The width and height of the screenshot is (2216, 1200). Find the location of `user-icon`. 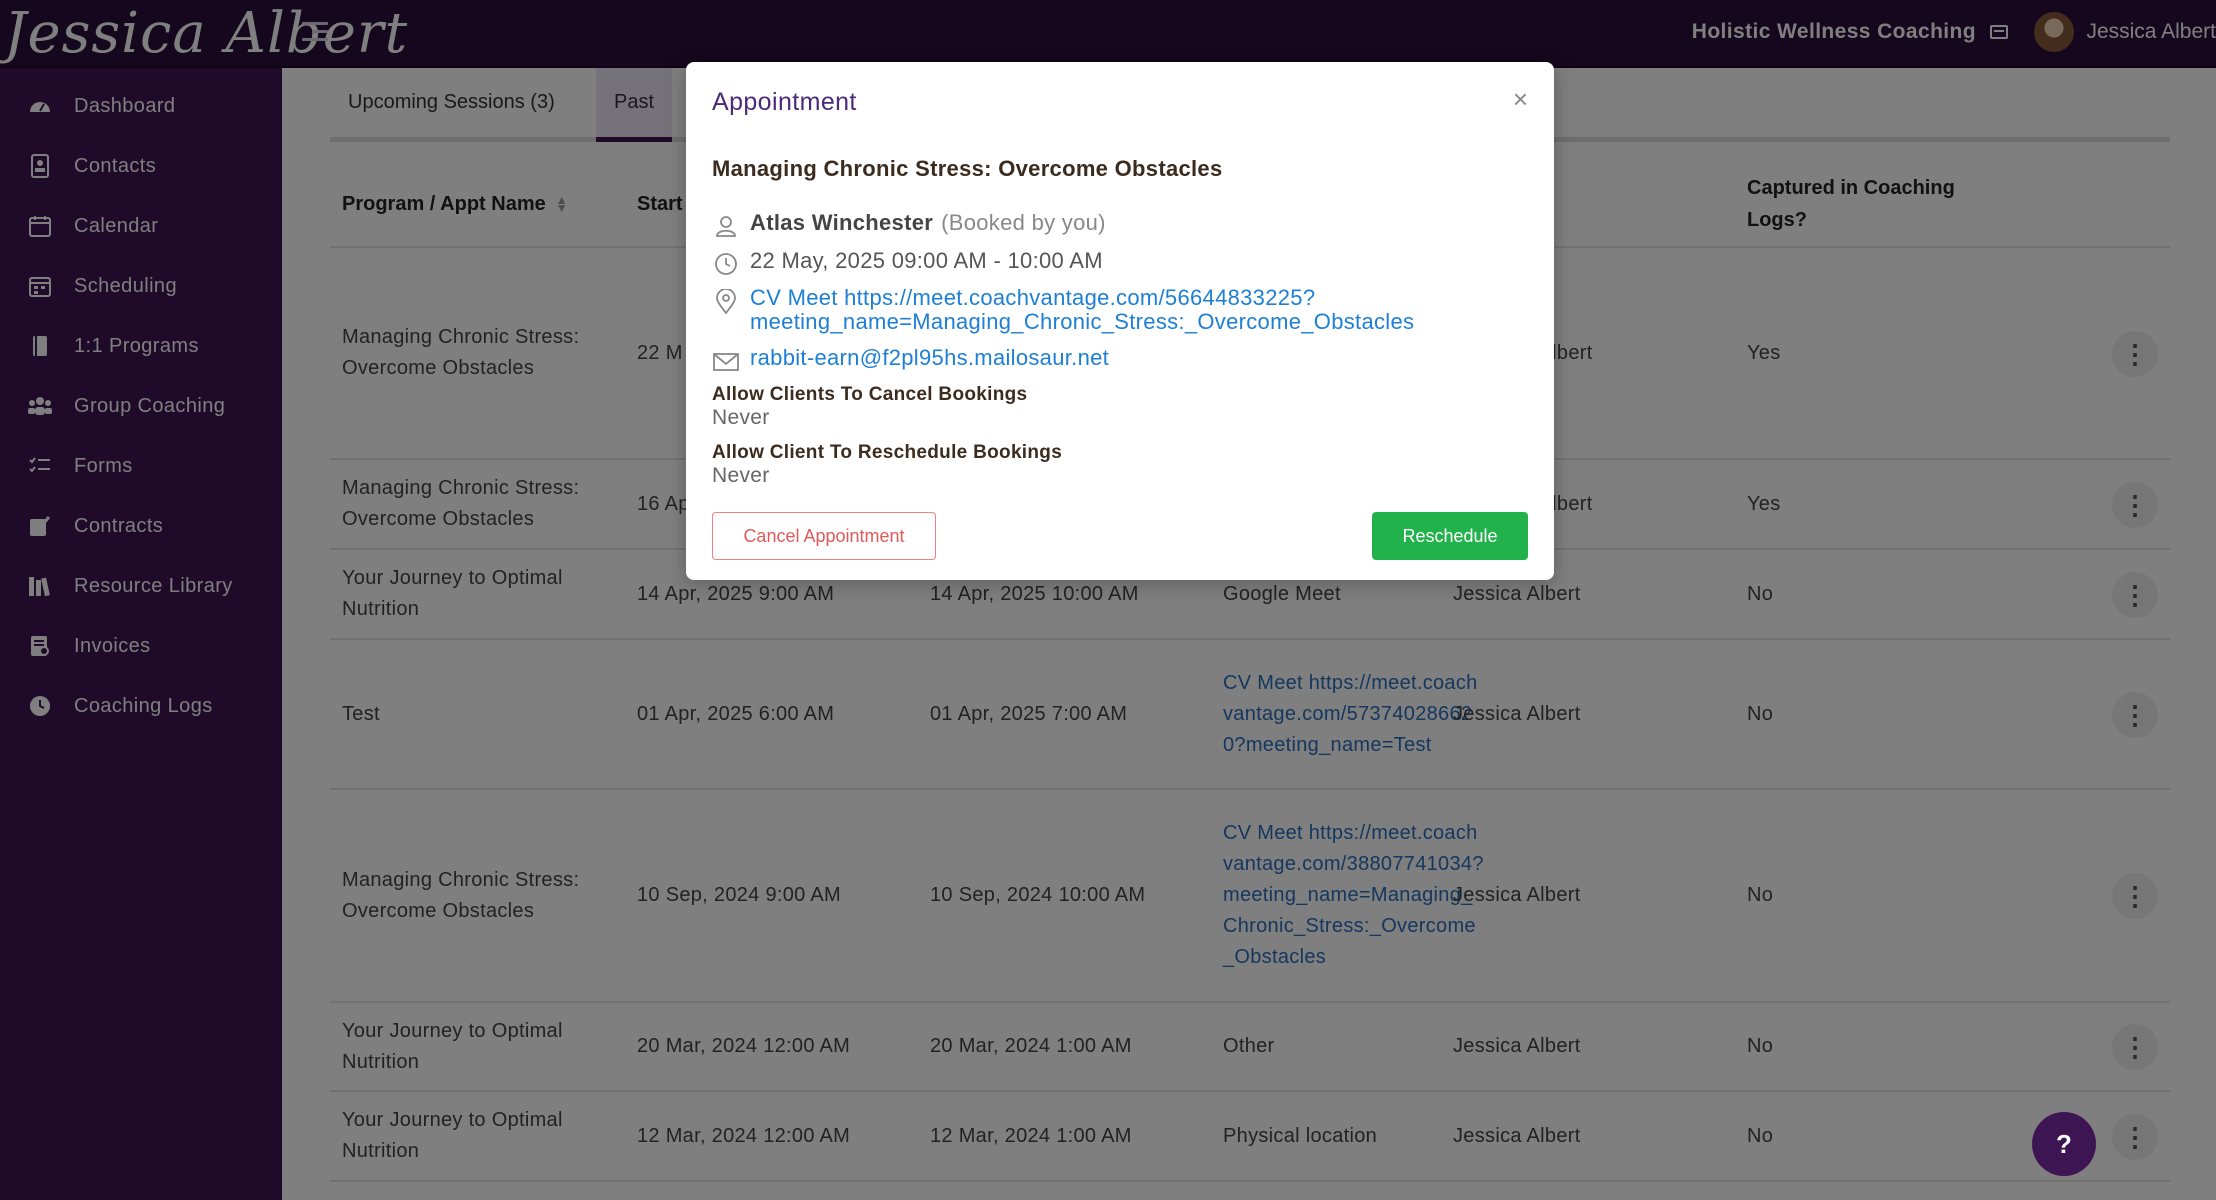

user-icon is located at coordinates (726, 226).